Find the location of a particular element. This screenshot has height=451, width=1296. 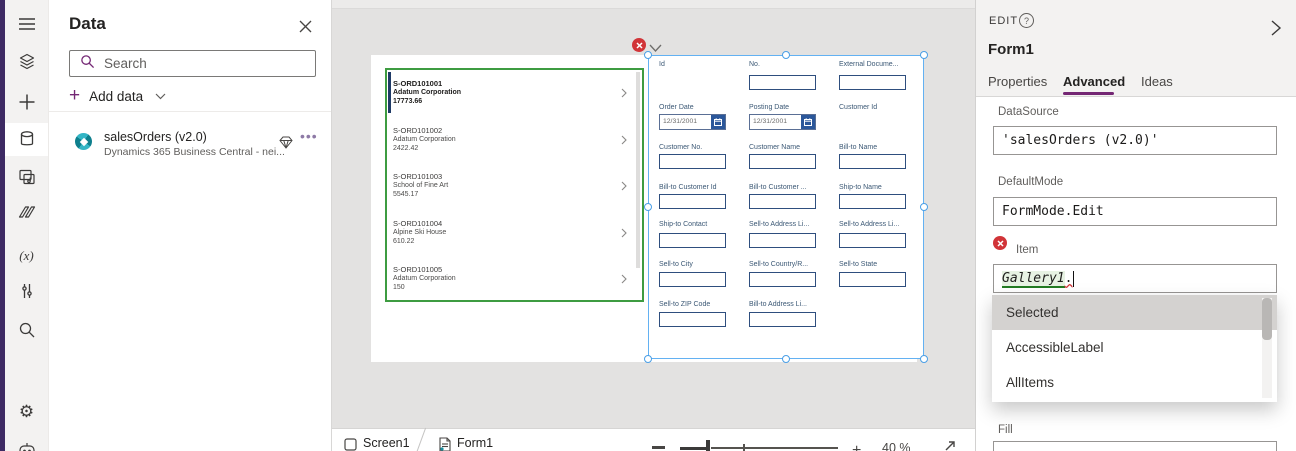

search-box is located at coordinates (192, 63).